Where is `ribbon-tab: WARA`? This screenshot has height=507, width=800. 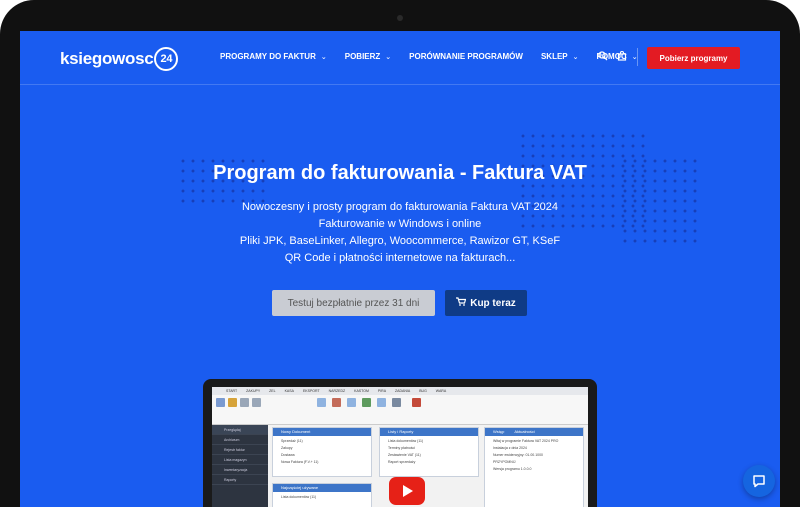
ribbon-tab: WARA is located at coordinates (441, 391).